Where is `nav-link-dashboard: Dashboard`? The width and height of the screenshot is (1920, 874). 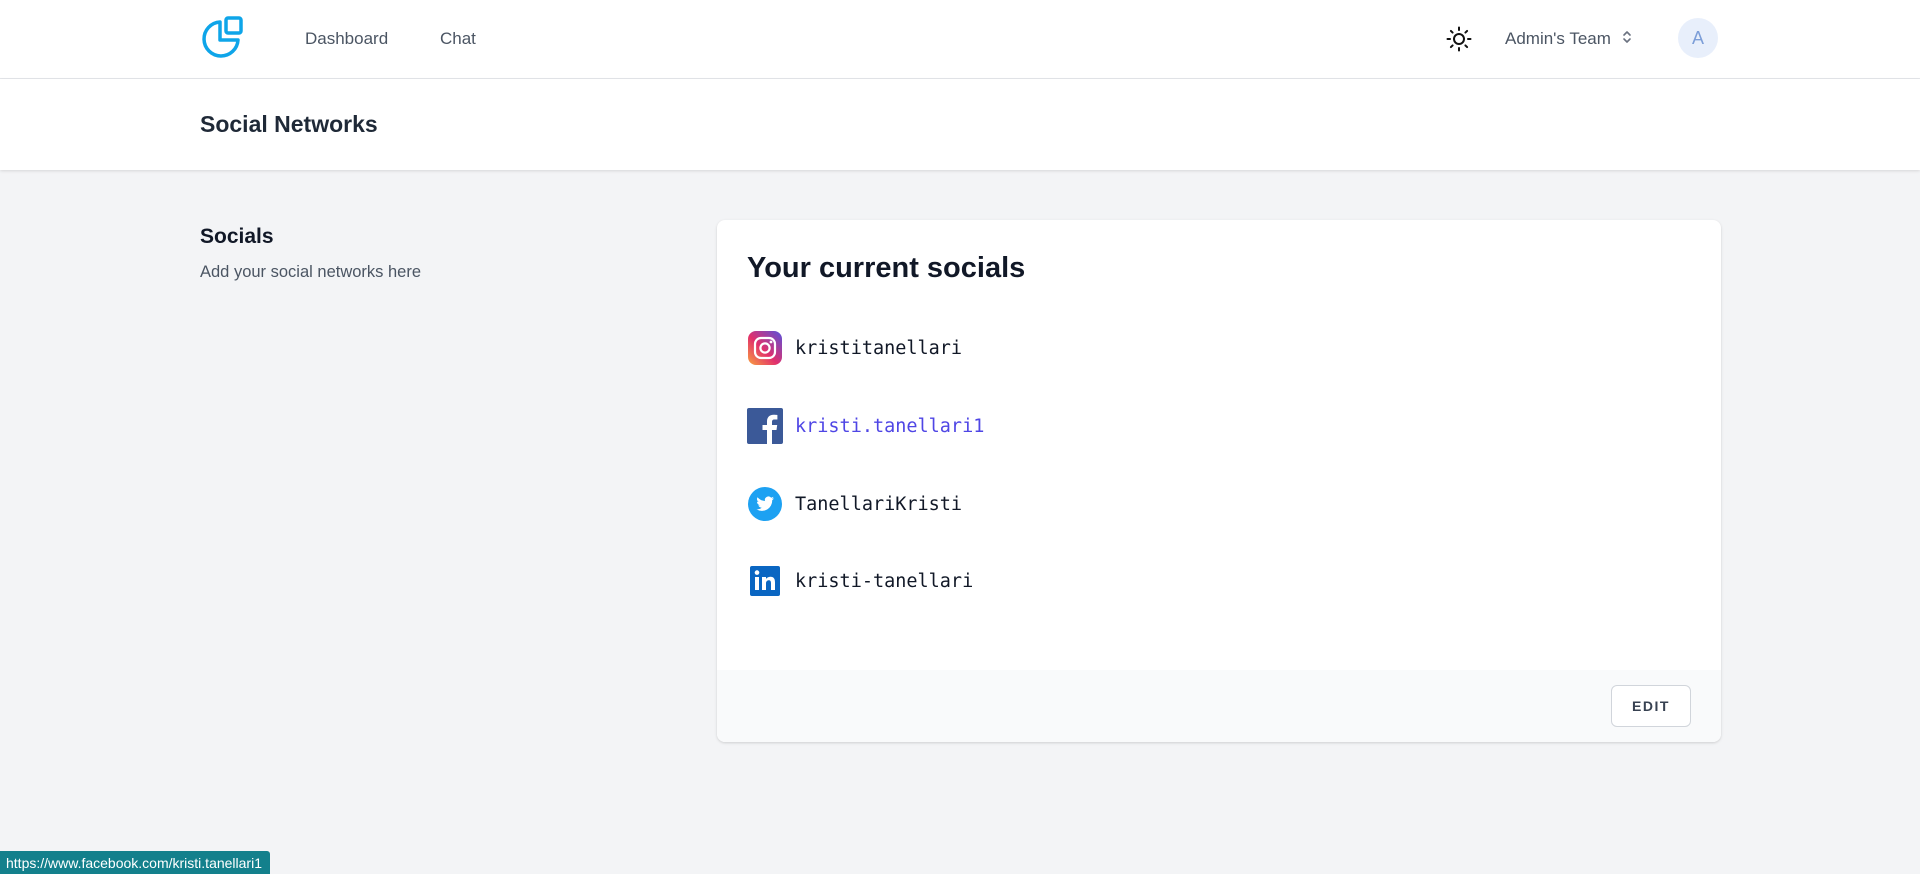 nav-link-dashboard: Dashboard is located at coordinates (346, 39).